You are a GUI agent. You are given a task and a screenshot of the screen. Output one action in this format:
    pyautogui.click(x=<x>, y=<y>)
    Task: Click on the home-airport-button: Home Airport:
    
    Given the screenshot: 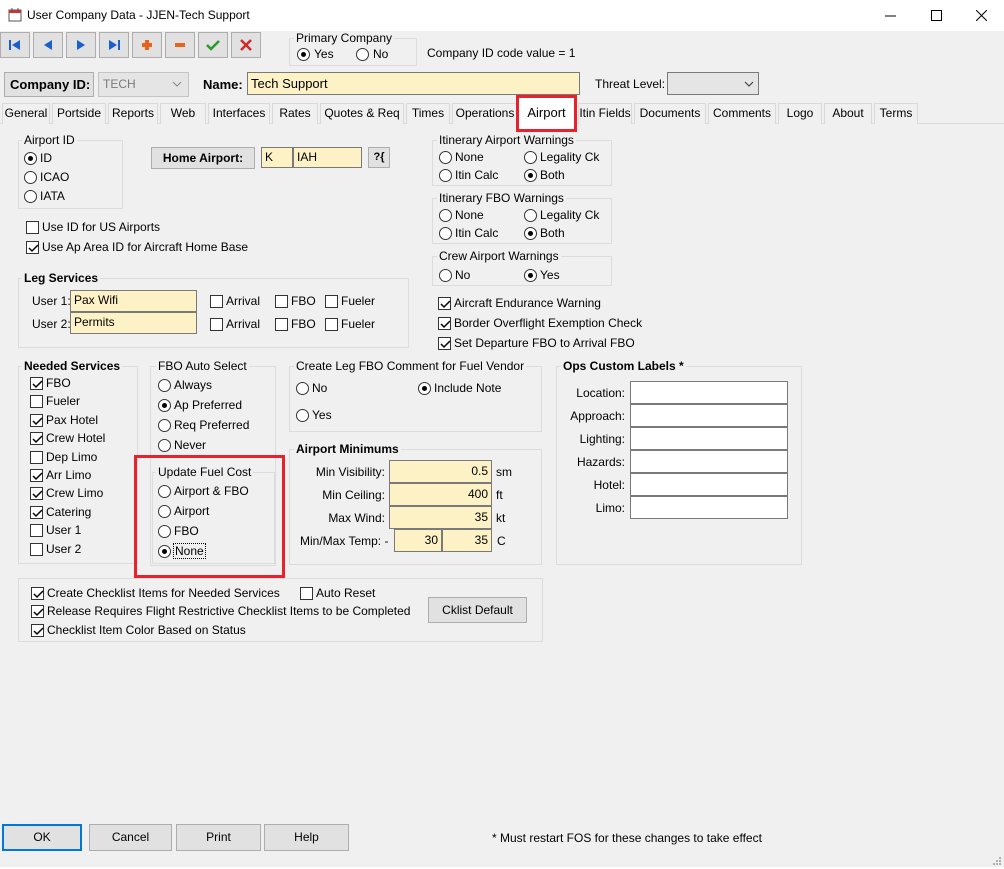 What is the action you would take?
    pyautogui.click(x=203, y=158)
    